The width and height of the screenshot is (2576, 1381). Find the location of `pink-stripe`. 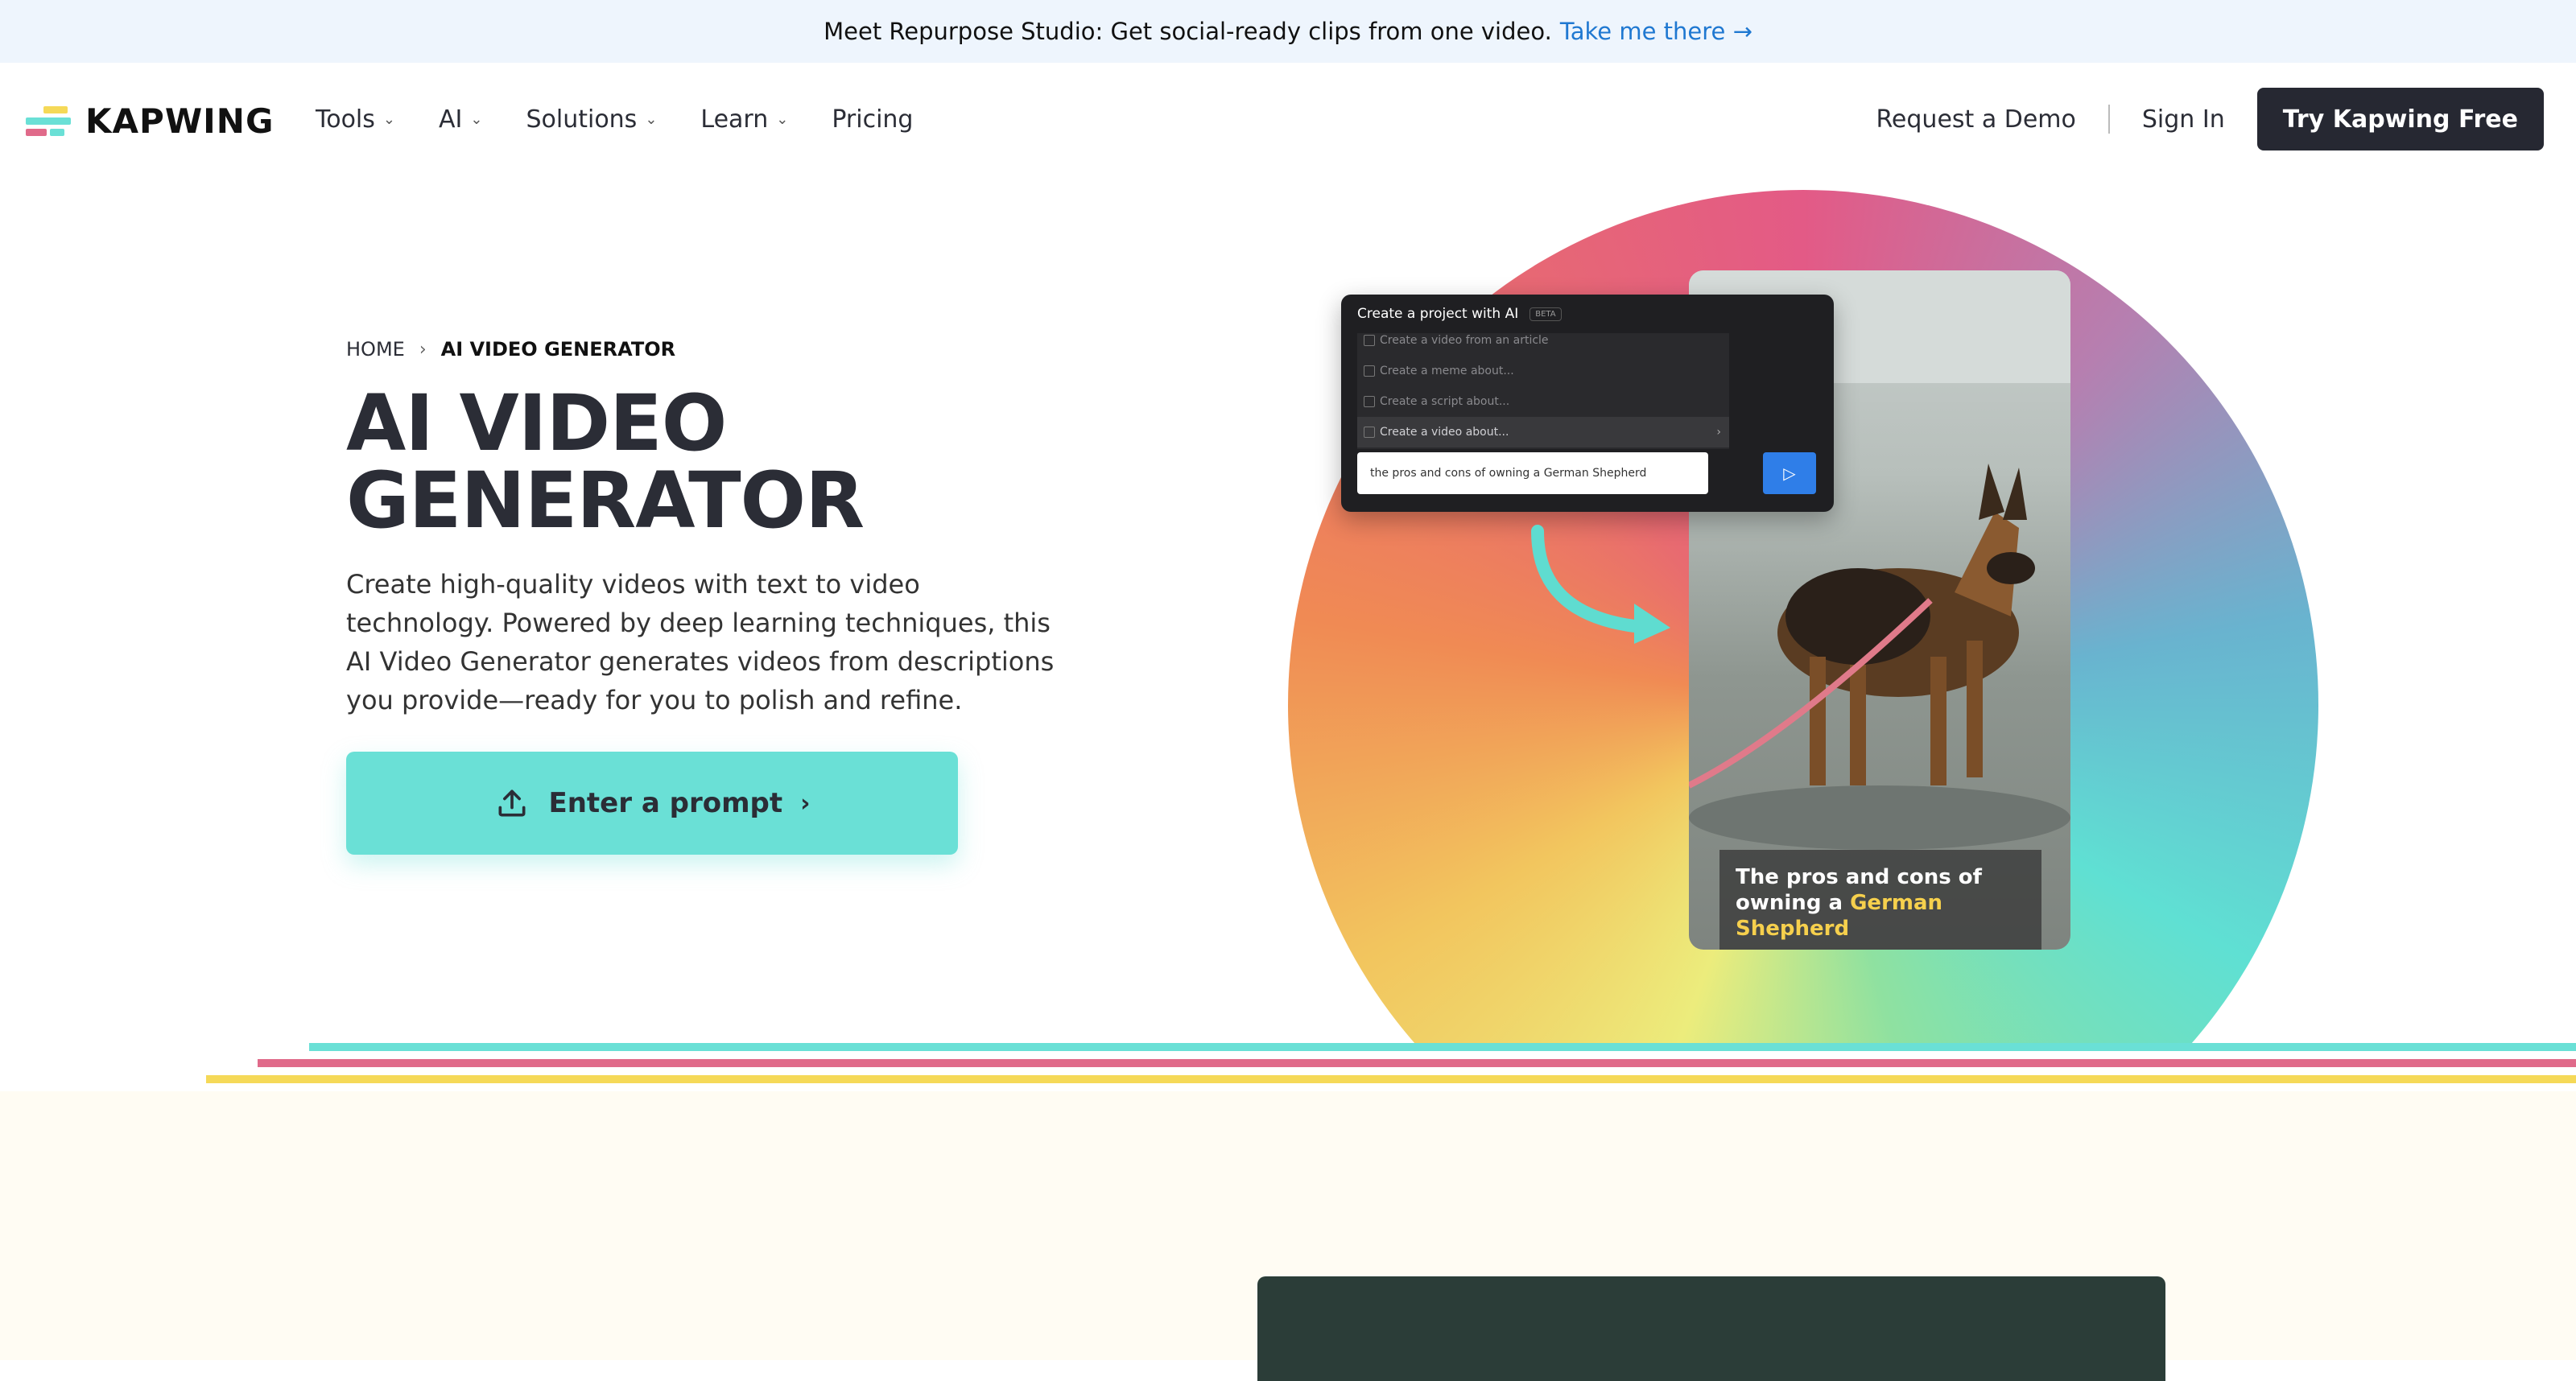

pink-stripe is located at coordinates (1417, 1063).